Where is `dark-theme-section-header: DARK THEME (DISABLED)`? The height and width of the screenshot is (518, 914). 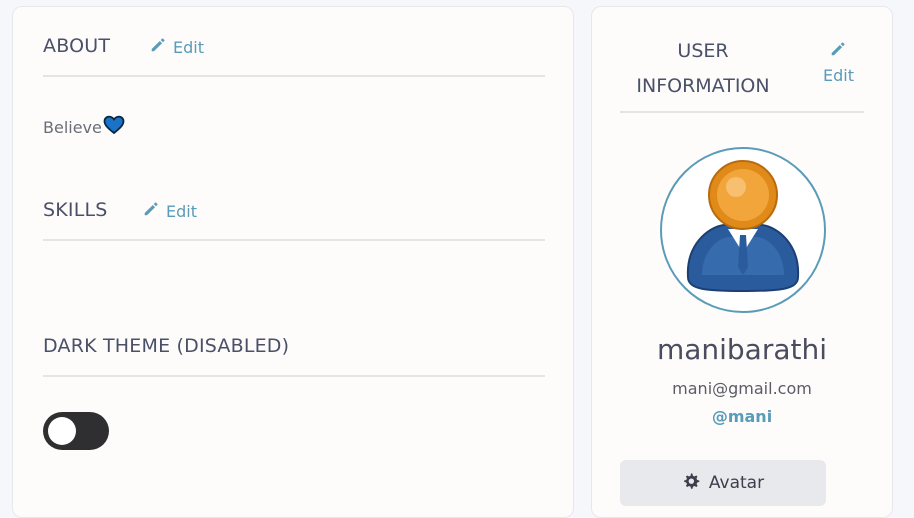 dark-theme-section-header: DARK THEME (DISABLED) is located at coordinates (294, 356).